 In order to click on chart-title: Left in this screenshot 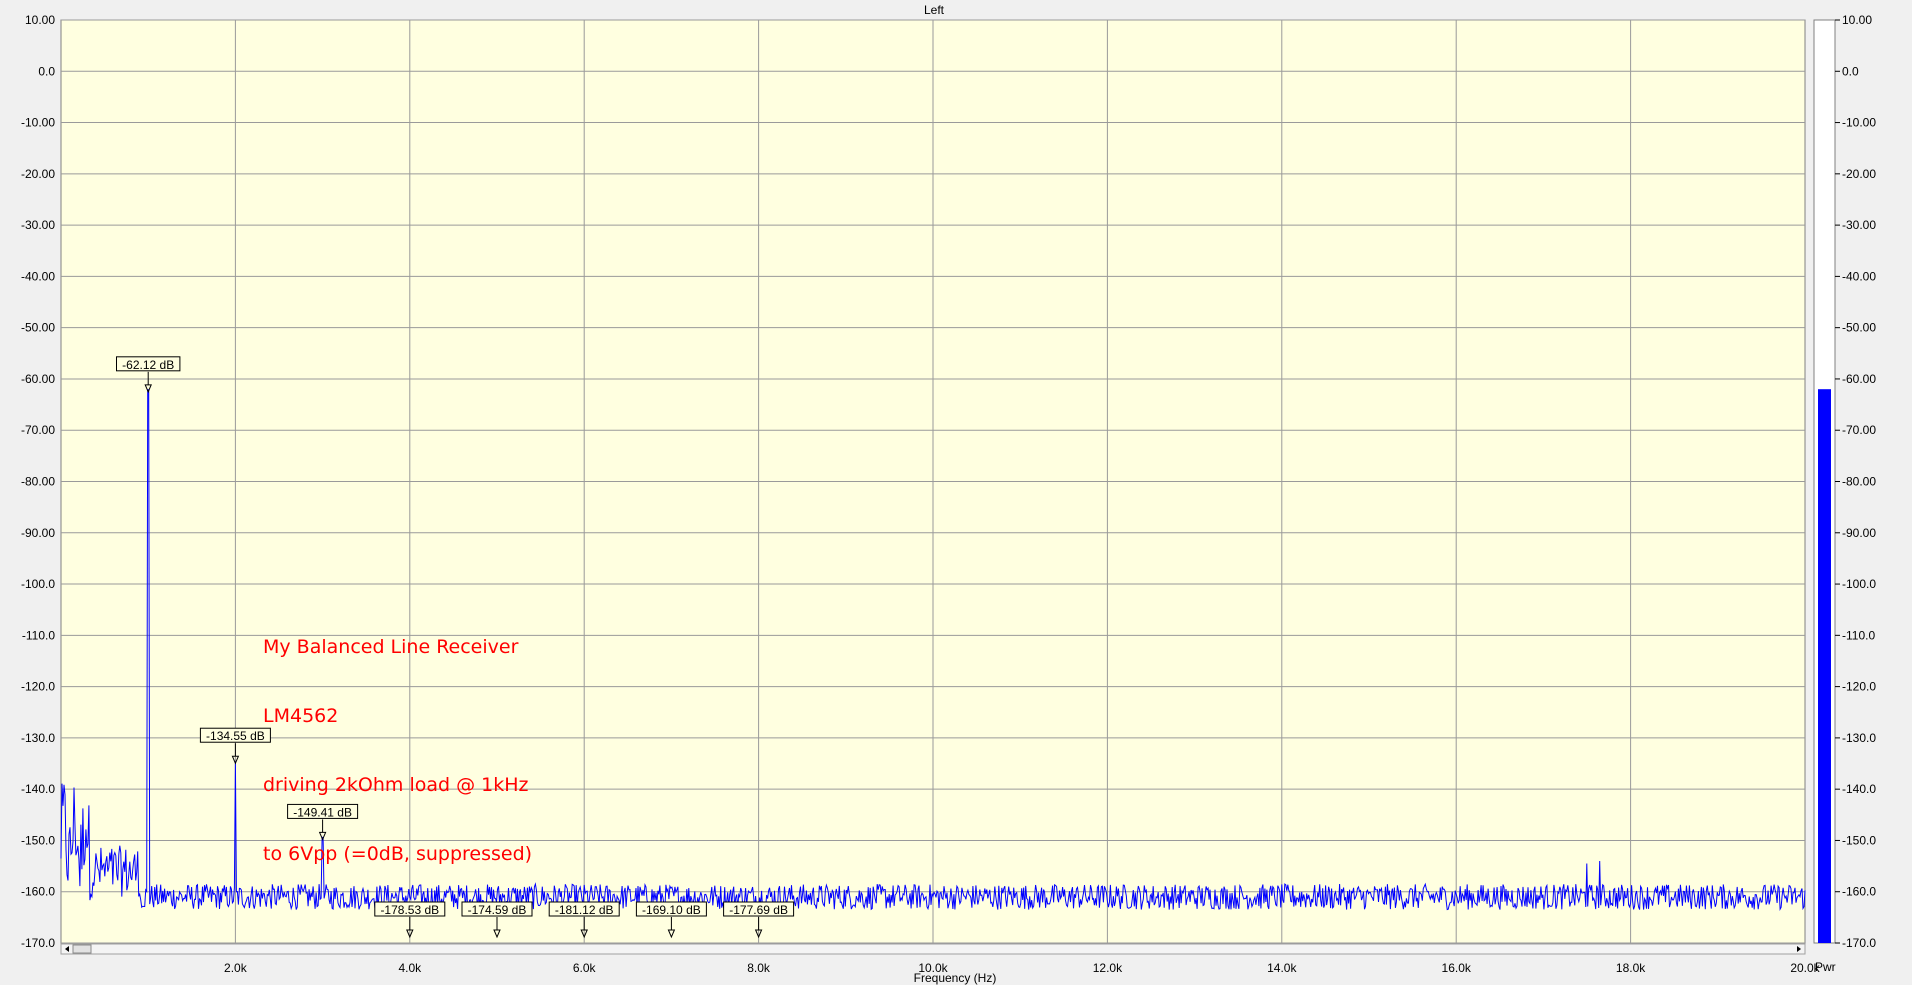, I will do `click(934, 10)`.